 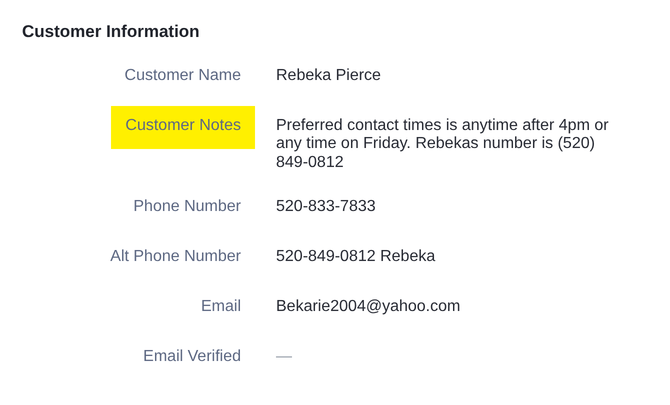 What do you see at coordinates (111, 32) in the screenshot?
I see `section-title: Customer Information` at bounding box center [111, 32].